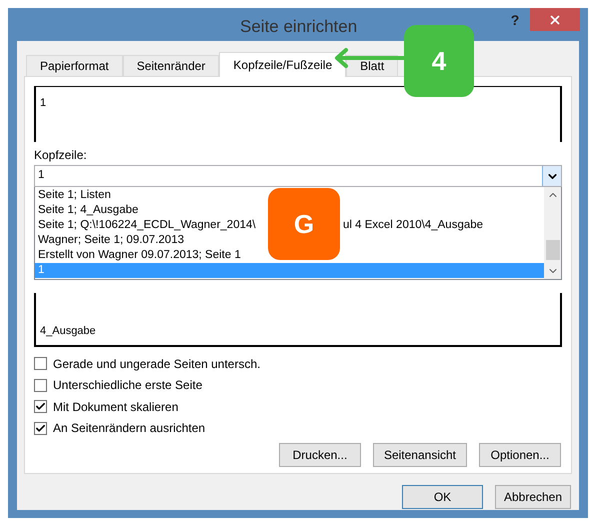 Image resolution: width=589 pixels, height=523 pixels. What do you see at coordinates (298, 176) in the screenshot?
I see `header-dropdown: 1` at bounding box center [298, 176].